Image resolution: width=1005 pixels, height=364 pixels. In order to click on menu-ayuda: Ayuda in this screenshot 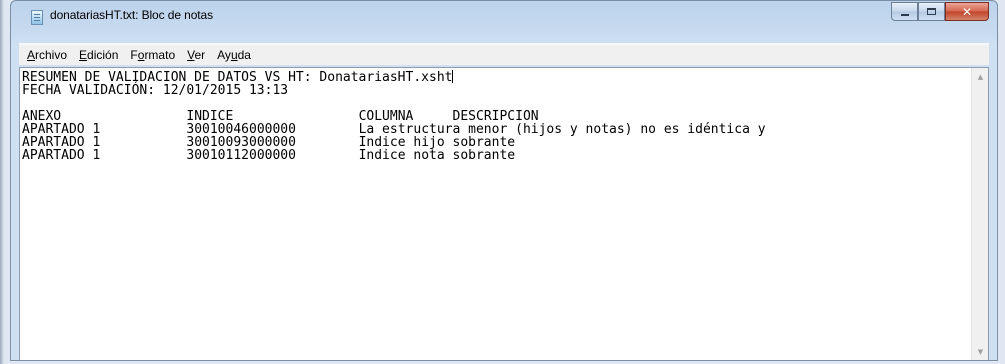, I will do `click(234, 55)`.